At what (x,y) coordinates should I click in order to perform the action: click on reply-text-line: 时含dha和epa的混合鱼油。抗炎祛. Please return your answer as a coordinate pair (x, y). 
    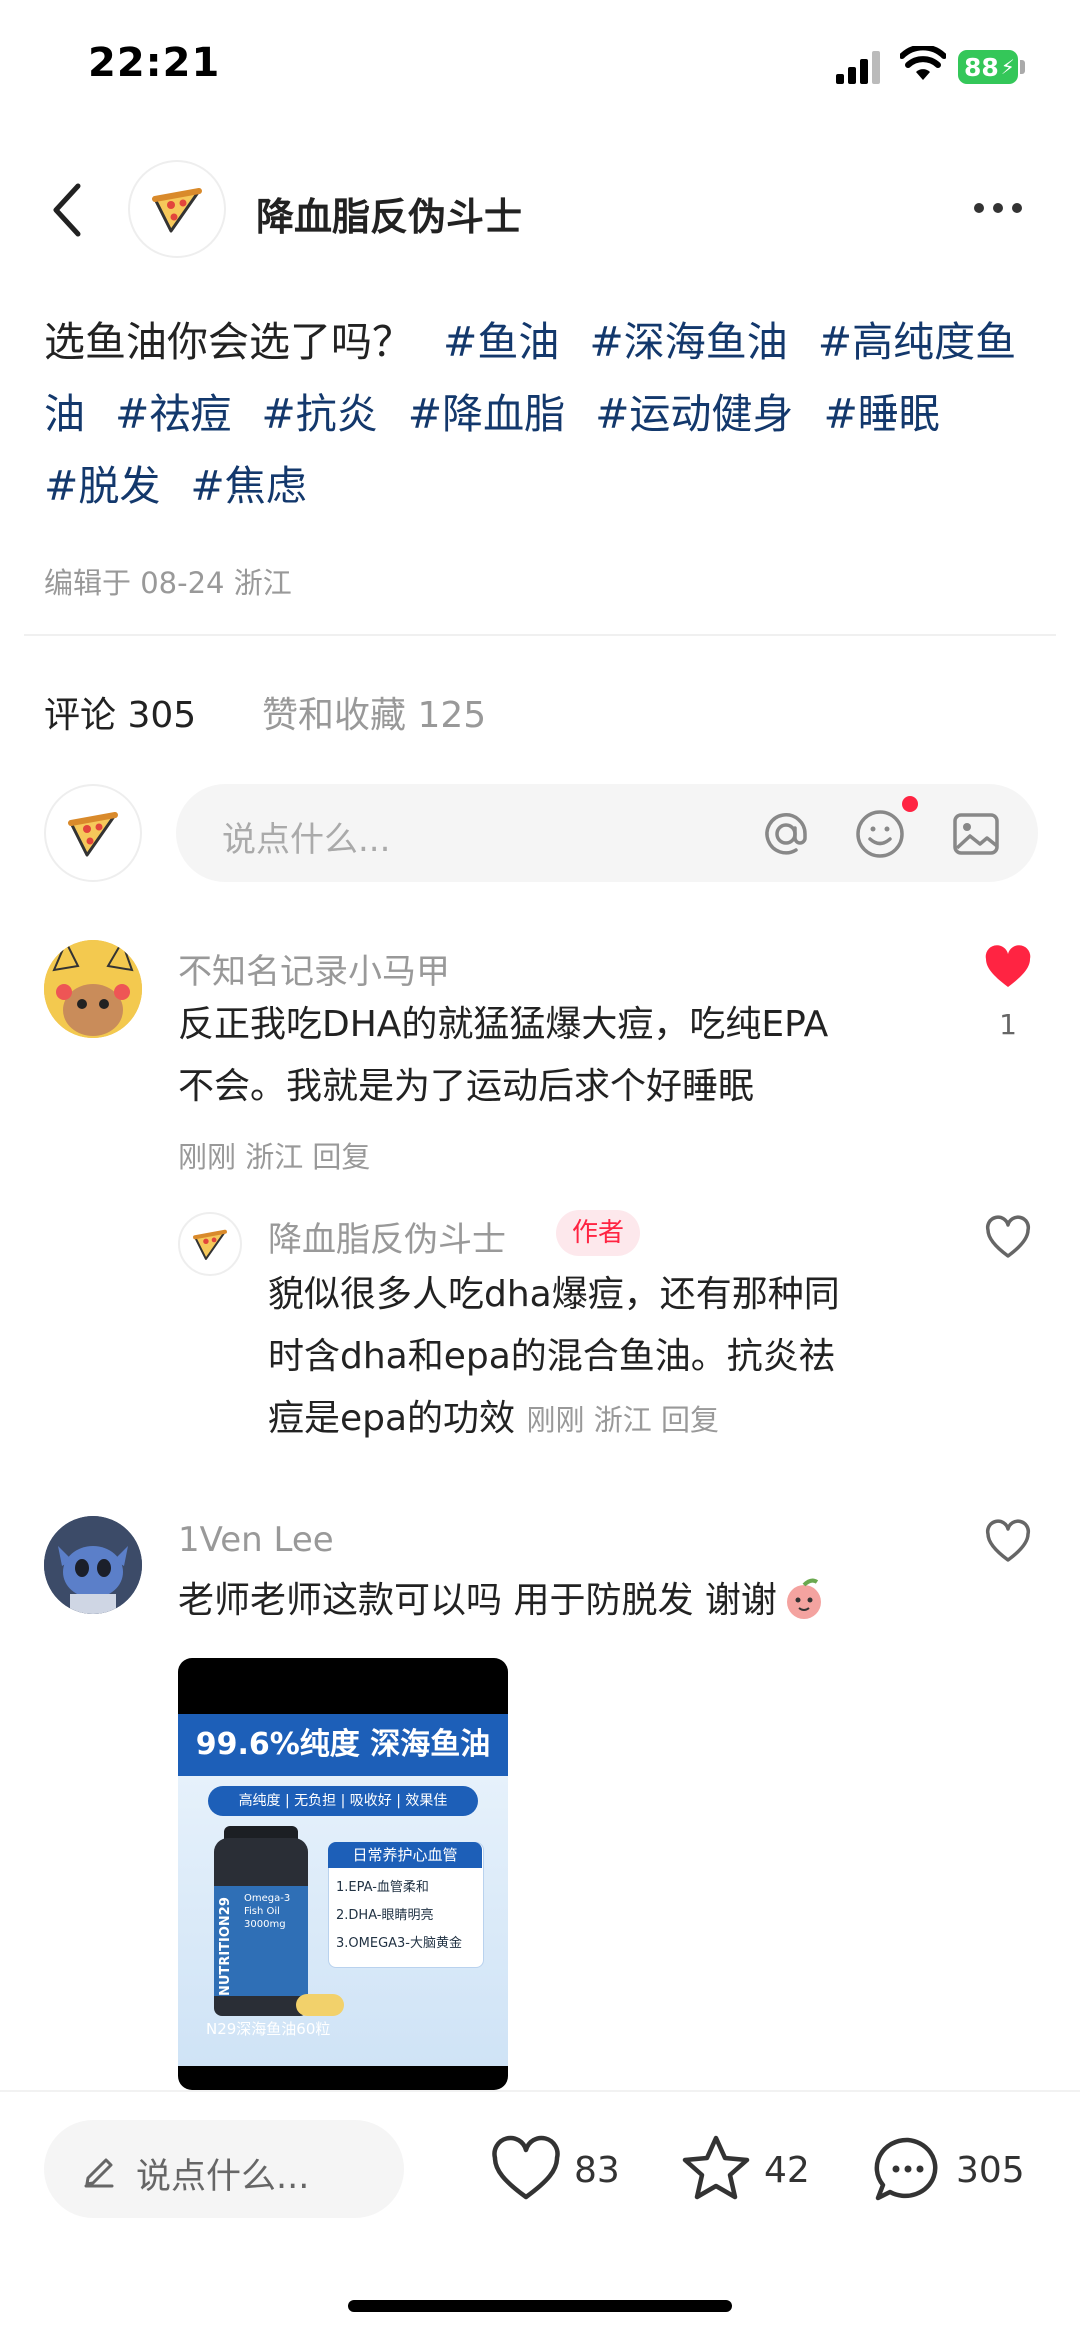
    Looking at the image, I should click on (551, 1356).